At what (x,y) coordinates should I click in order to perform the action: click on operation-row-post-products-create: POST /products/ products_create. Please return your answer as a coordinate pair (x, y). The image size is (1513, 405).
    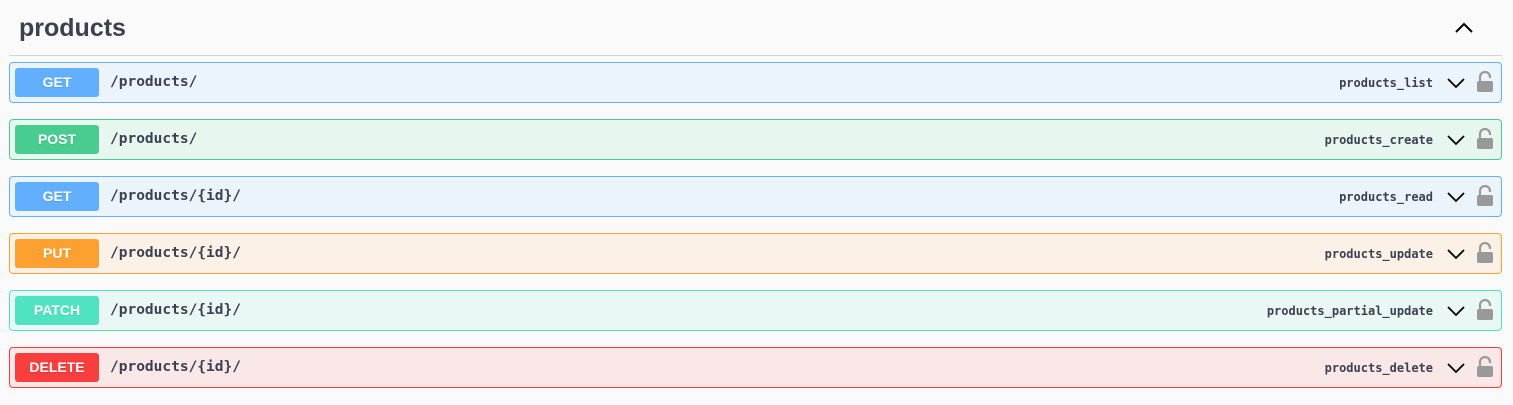
    Looking at the image, I should click on (755, 139).